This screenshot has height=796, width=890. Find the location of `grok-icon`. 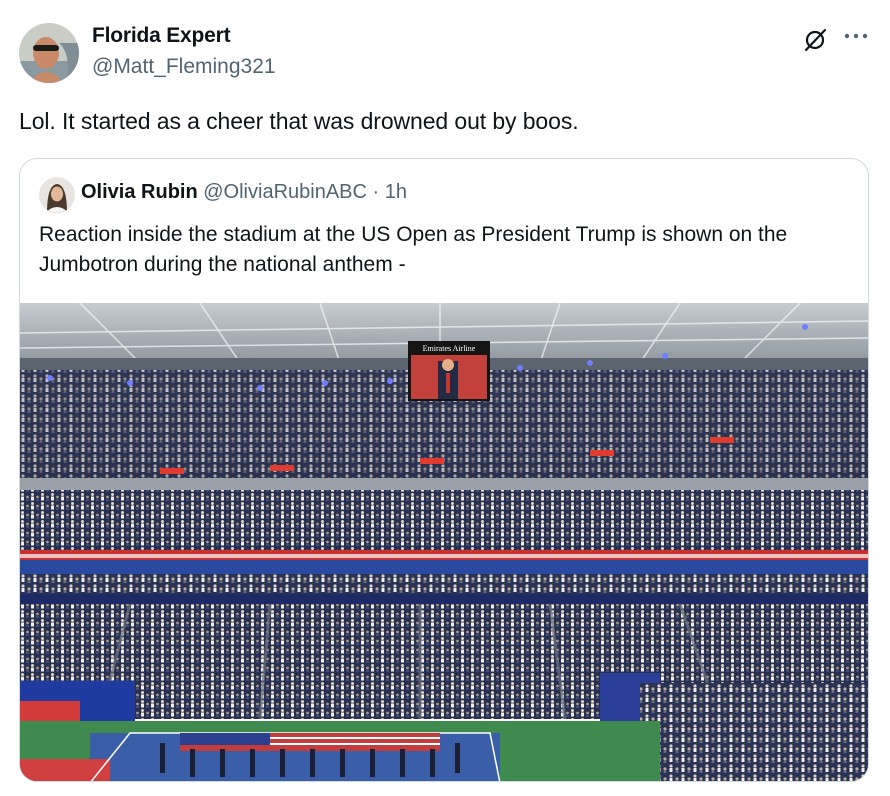

grok-icon is located at coordinates (815, 40).